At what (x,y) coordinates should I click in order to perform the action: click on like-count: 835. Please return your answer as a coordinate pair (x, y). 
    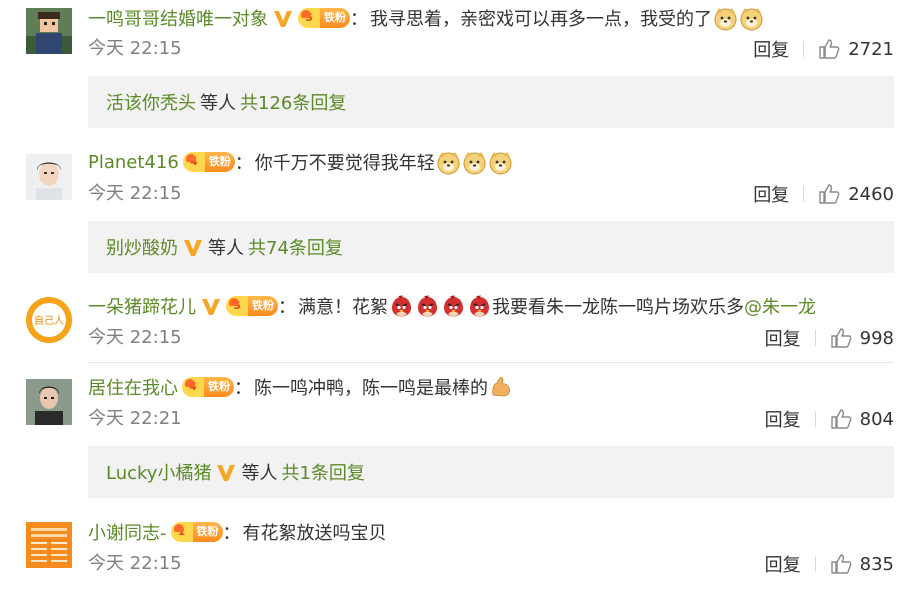
    Looking at the image, I should click on (876, 564).